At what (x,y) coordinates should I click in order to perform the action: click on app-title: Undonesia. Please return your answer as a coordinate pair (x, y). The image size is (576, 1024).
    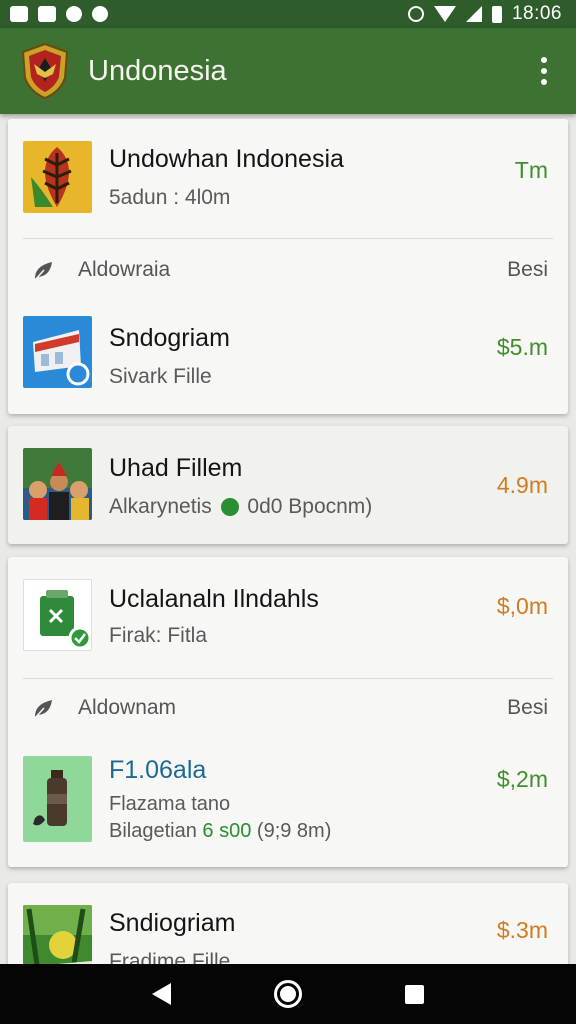
    Looking at the image, I should click on (157, 70).